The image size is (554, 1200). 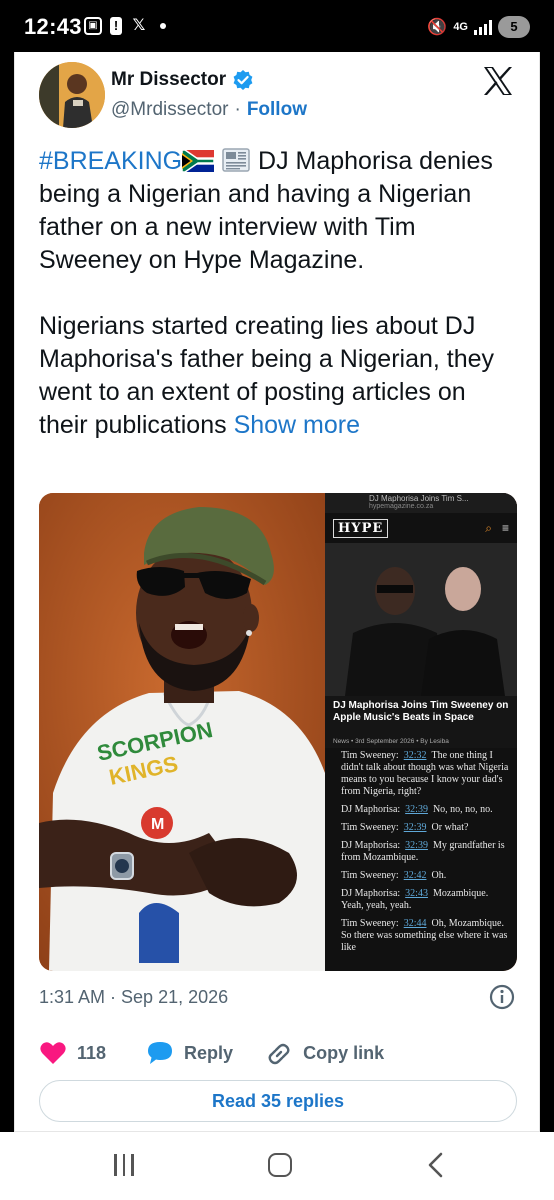 I want to click on show-more-link: Show more, so click(x=297, y=425).